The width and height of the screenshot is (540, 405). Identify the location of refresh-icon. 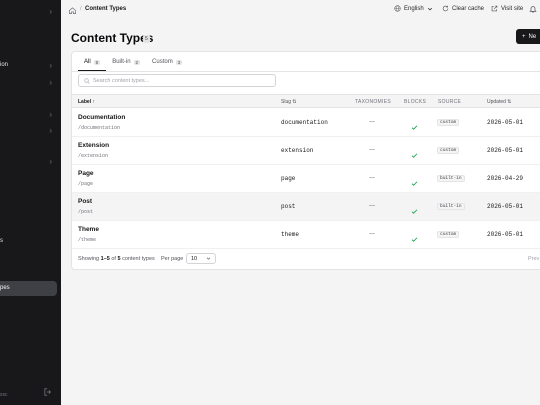
(445, 8).